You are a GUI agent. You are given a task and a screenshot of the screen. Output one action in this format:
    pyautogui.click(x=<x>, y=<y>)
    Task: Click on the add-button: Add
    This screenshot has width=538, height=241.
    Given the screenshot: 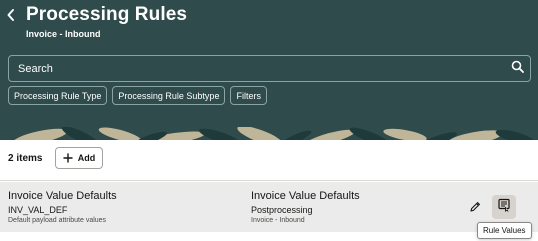 What is the action you would take?
    pyautogui.click(x=79, y=158)
    